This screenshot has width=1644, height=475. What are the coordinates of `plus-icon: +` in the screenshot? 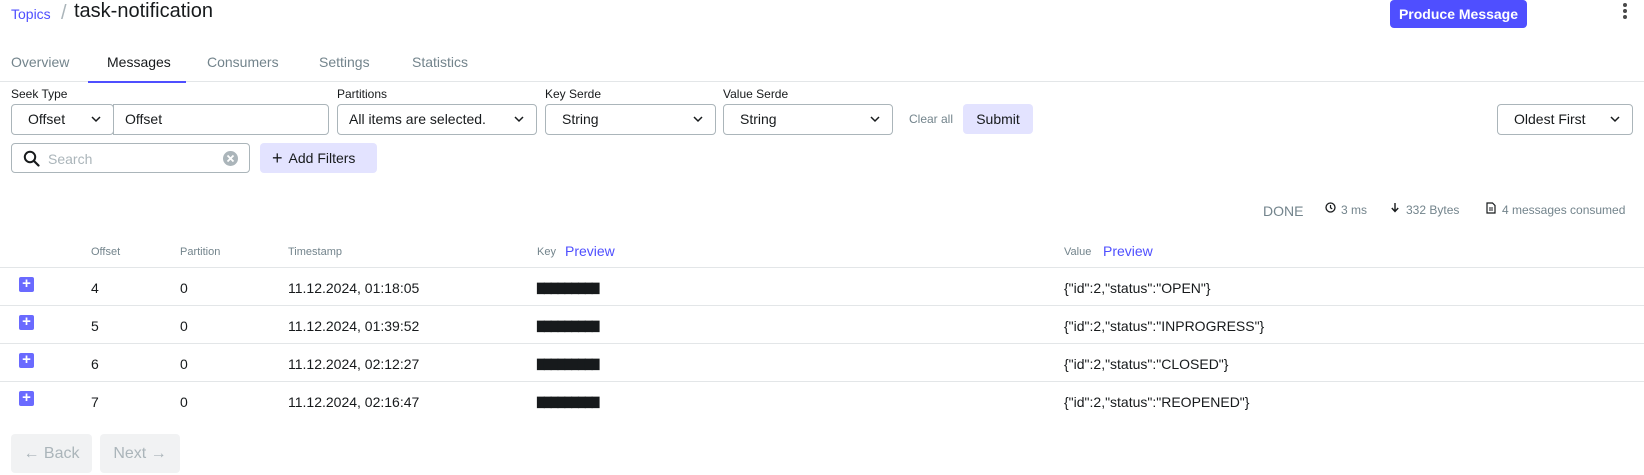 It's located at (277, 157).